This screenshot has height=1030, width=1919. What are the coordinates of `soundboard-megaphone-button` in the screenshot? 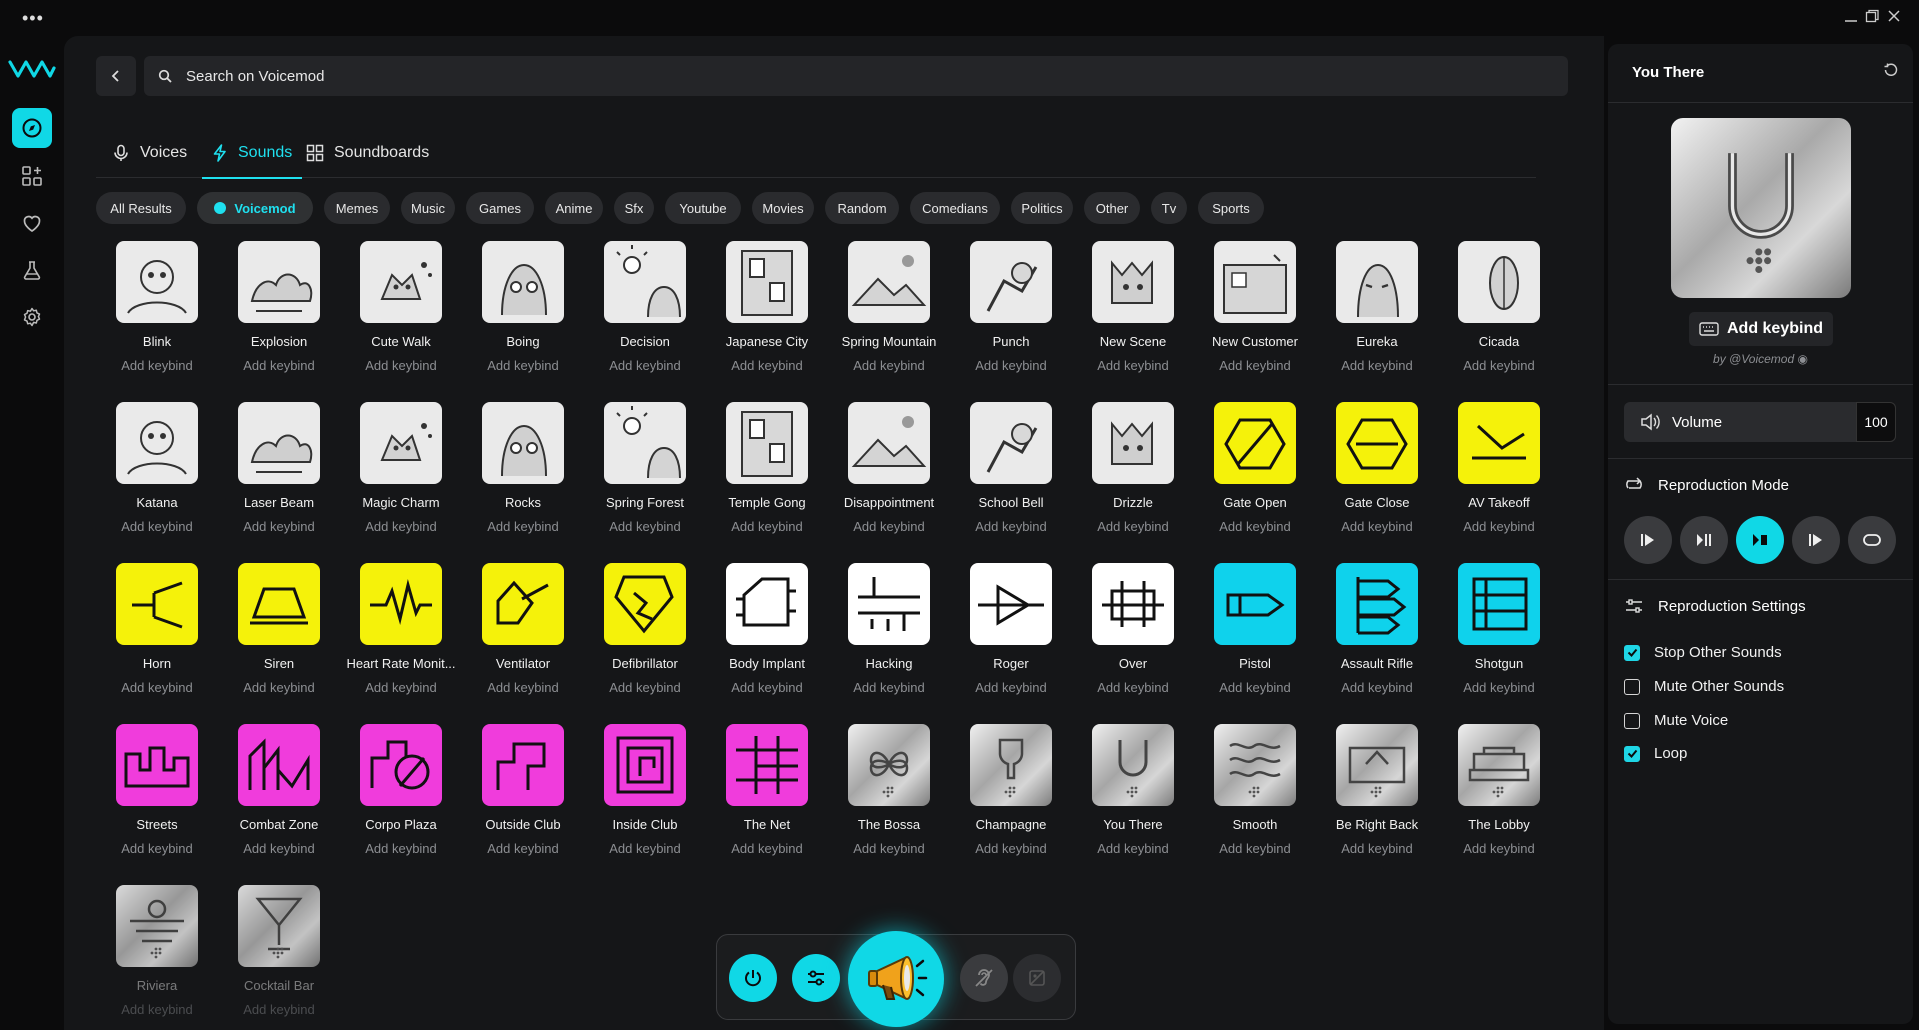 It's located at (896, 979).